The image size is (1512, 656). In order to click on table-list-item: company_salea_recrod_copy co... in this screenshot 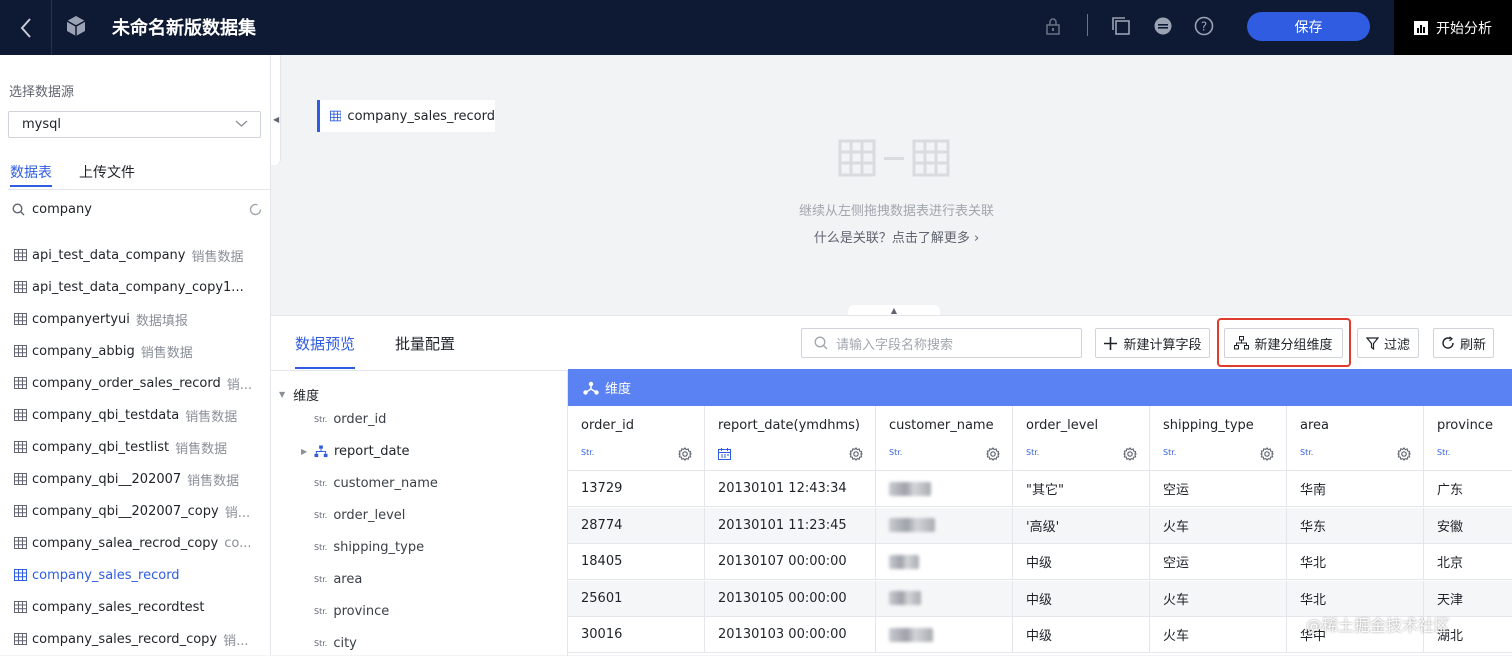, I will do `click(139, 543)`.